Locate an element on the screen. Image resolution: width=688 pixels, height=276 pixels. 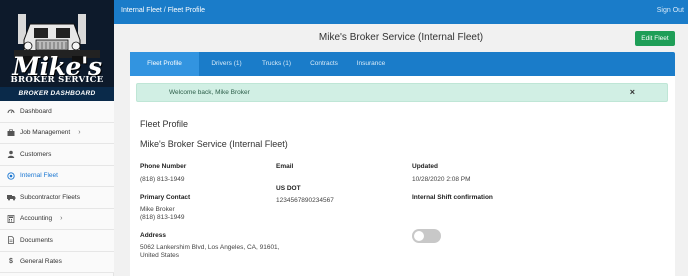
welcome-alert: Welcome back, Mike Broker × is located at coordinates (402, 92).